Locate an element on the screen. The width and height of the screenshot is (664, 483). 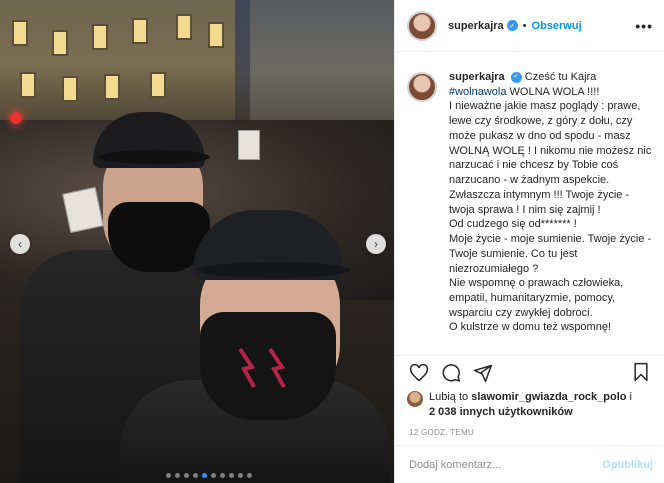
caption-greeting: Cześć tu Kajra is located at coordinates (560, 77).